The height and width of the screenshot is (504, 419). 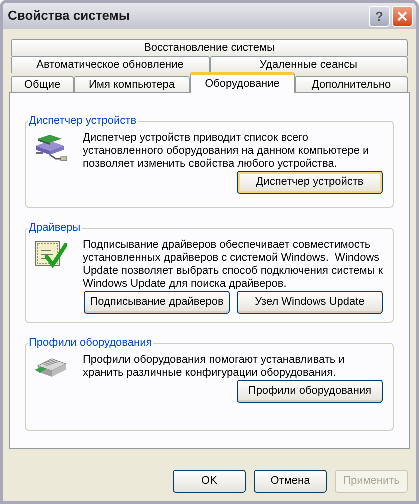 I want to click on group-description: Профили оборудования помогают устанавливать и хранить различные конфигурации оборудования., so click(x=214, y=367).